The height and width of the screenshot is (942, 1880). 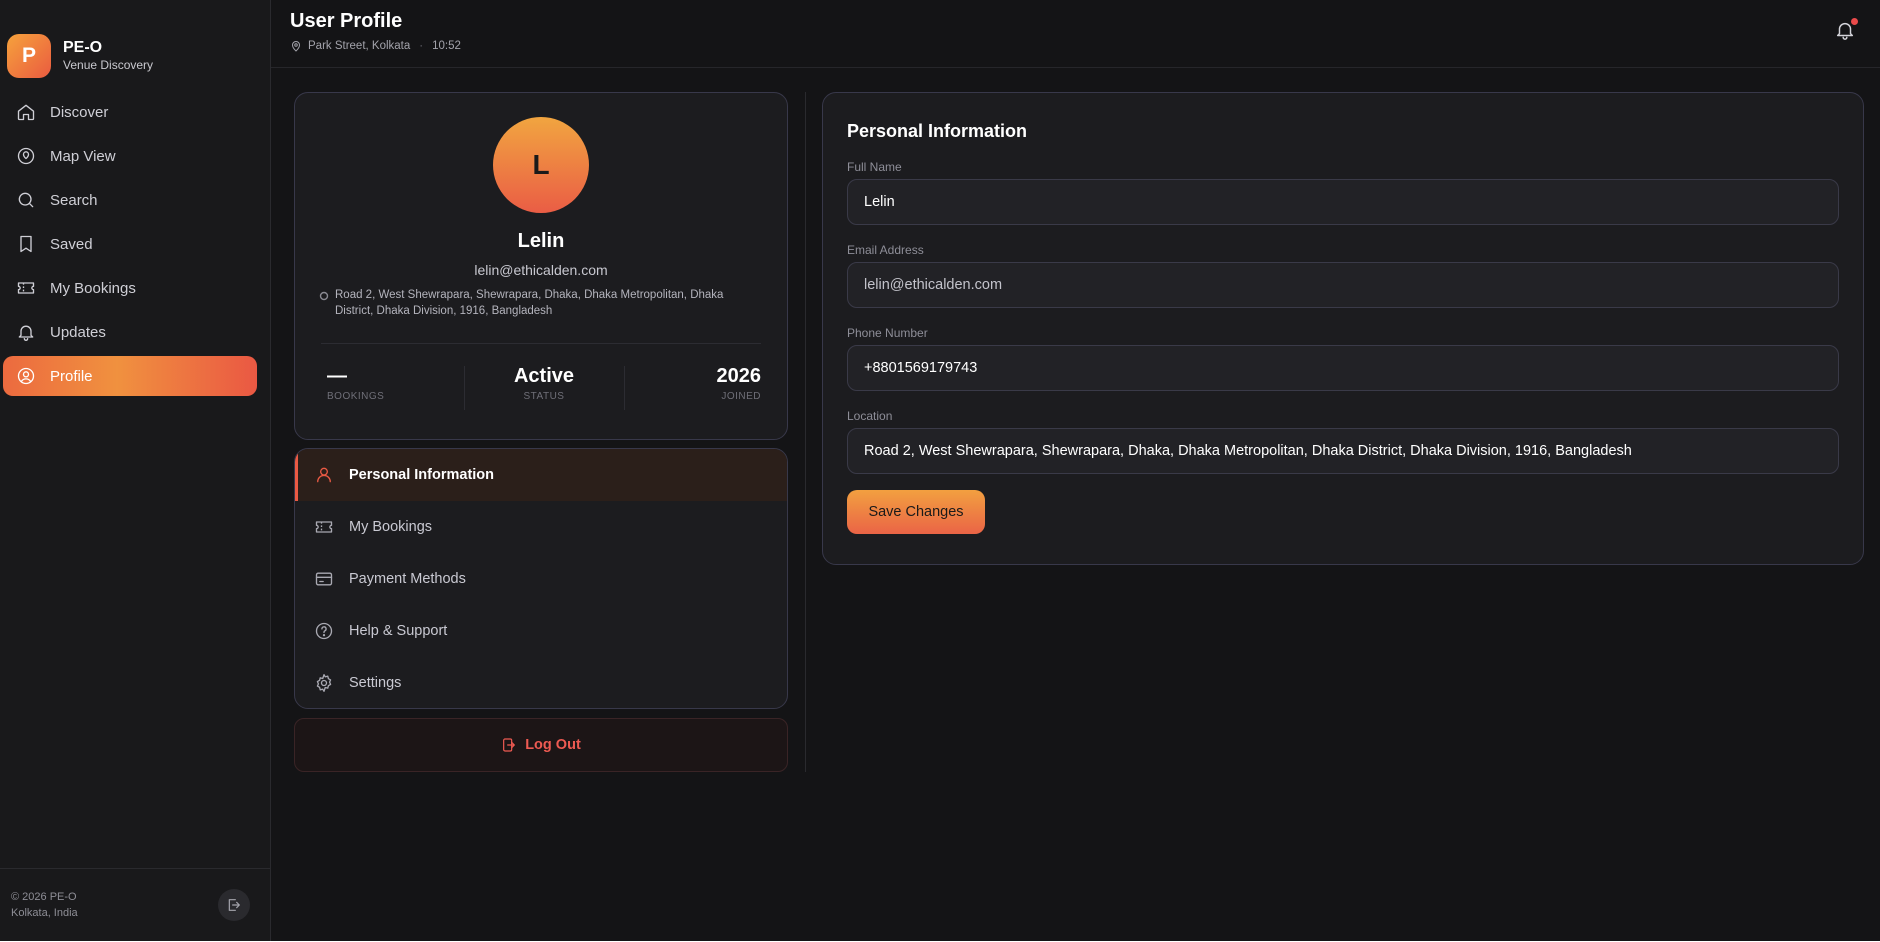 I want to click on stat-joined: 2026 JOINED, so click(x=692, y=387).